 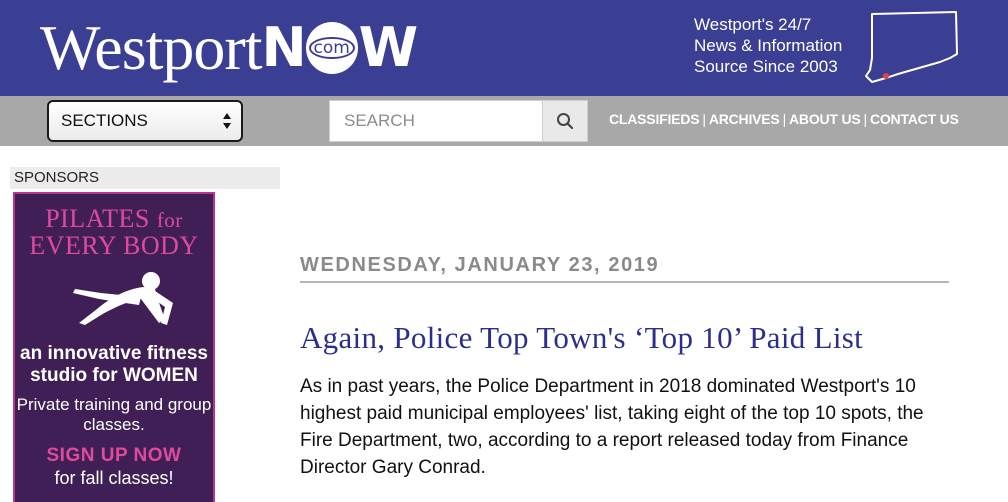 I want to click on search-button, so click(x=565, y=121).